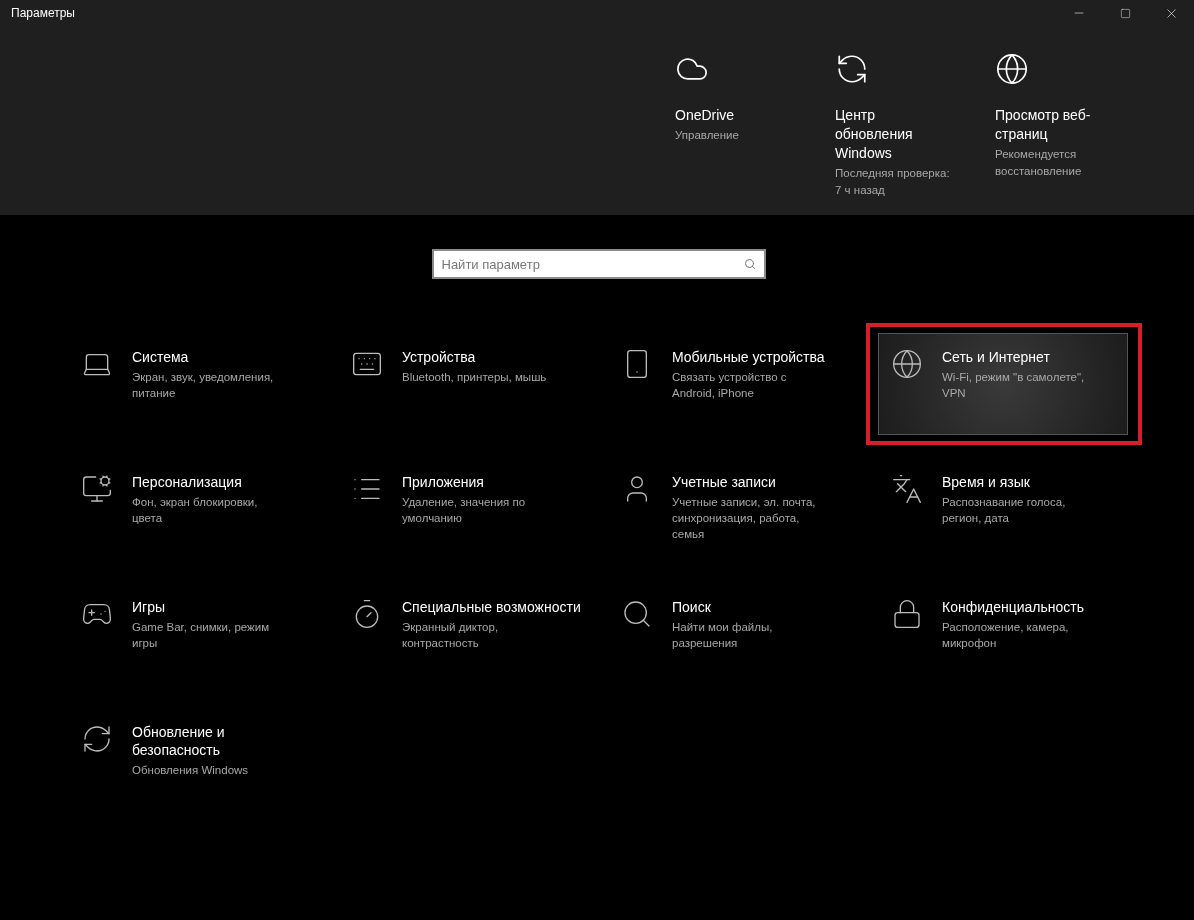 This screenshot has height=920, width=1194. What do you see at coordinates (996, 357) in the screenshot?
I see `category-title: Сеть и Интернет` at bounding box center [996, 357].